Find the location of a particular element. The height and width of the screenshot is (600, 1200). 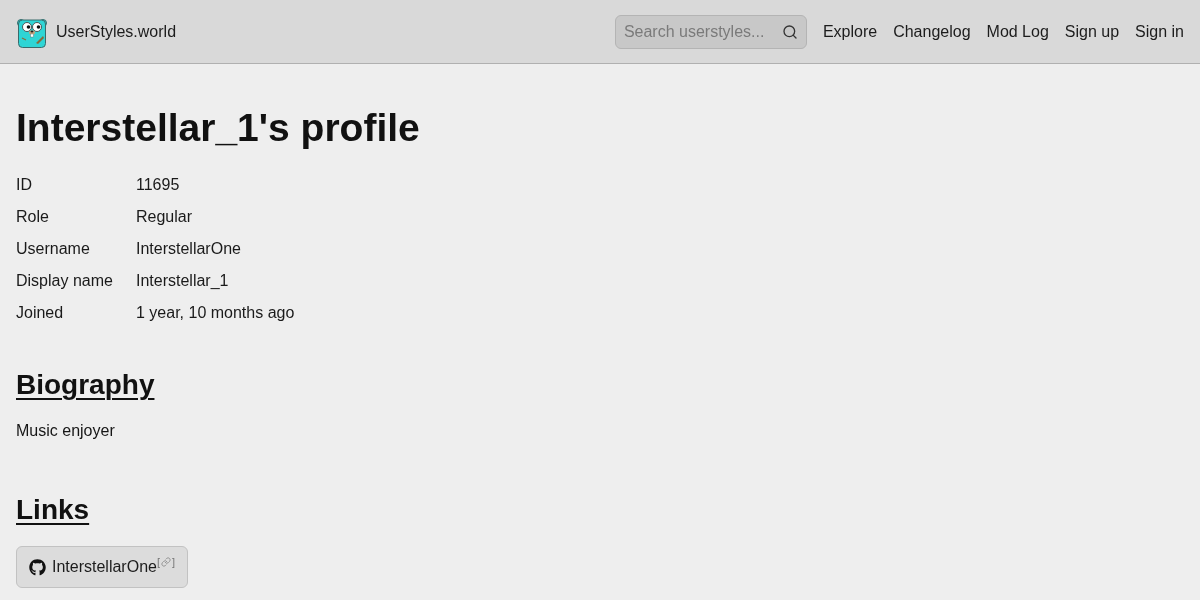

chain-link-icon is located at coordinates (166, 562).